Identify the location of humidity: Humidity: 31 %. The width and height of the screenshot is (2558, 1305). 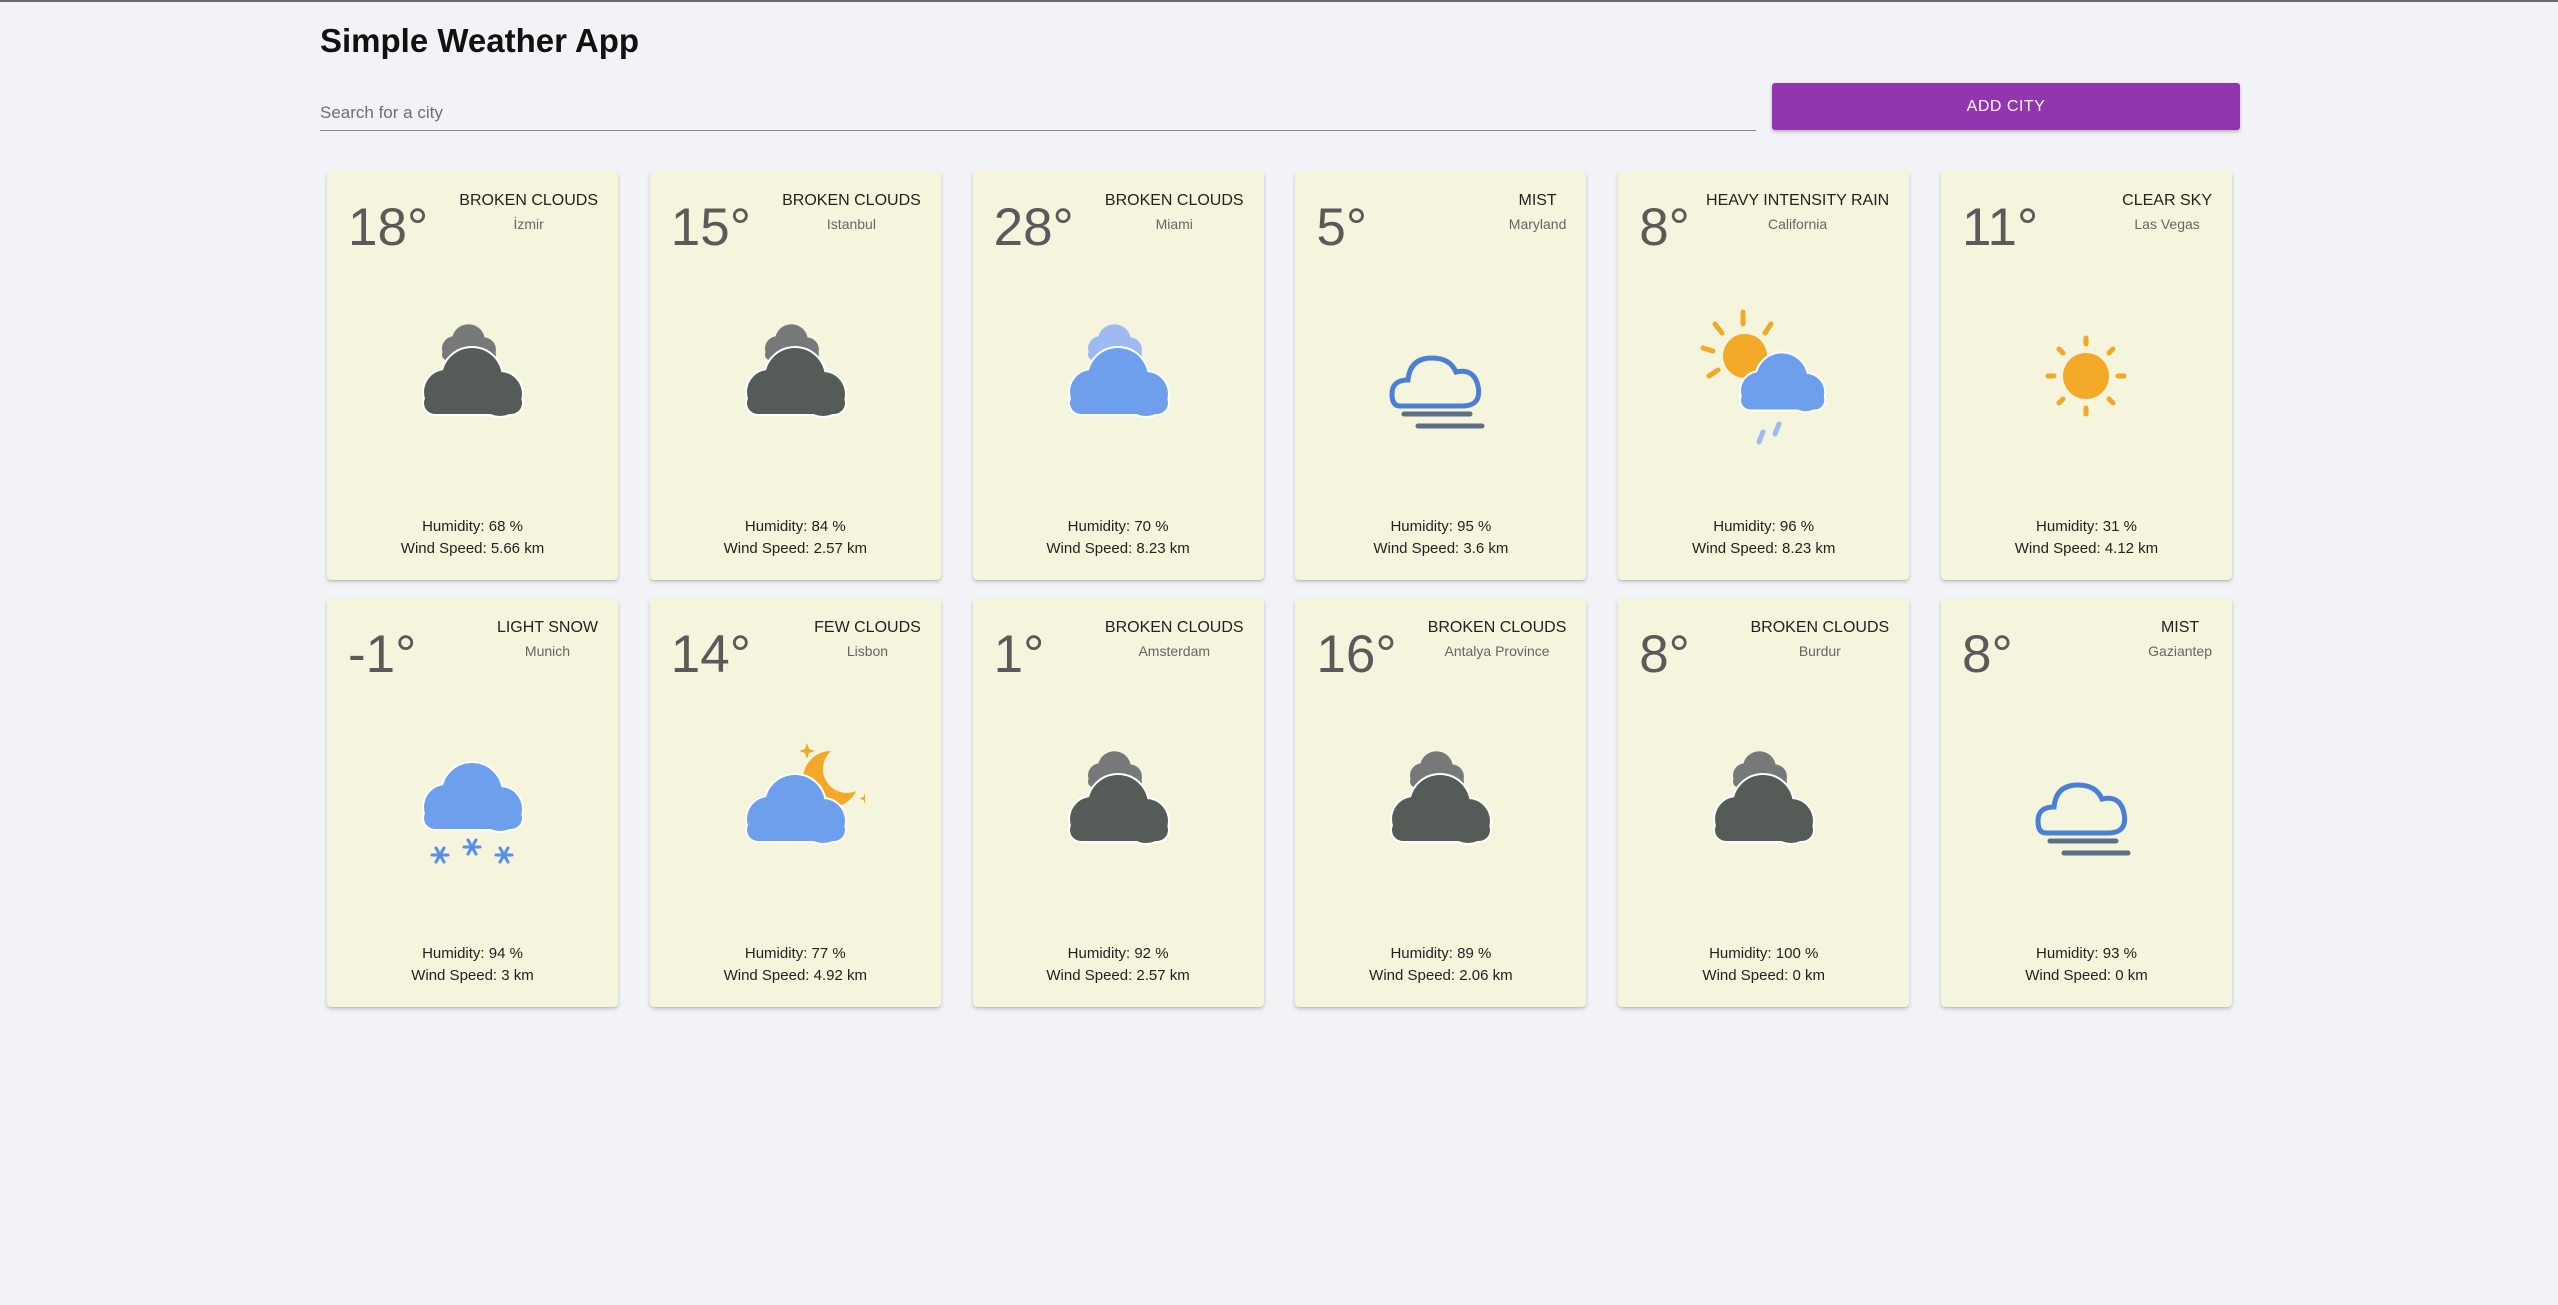
(2086, 526).